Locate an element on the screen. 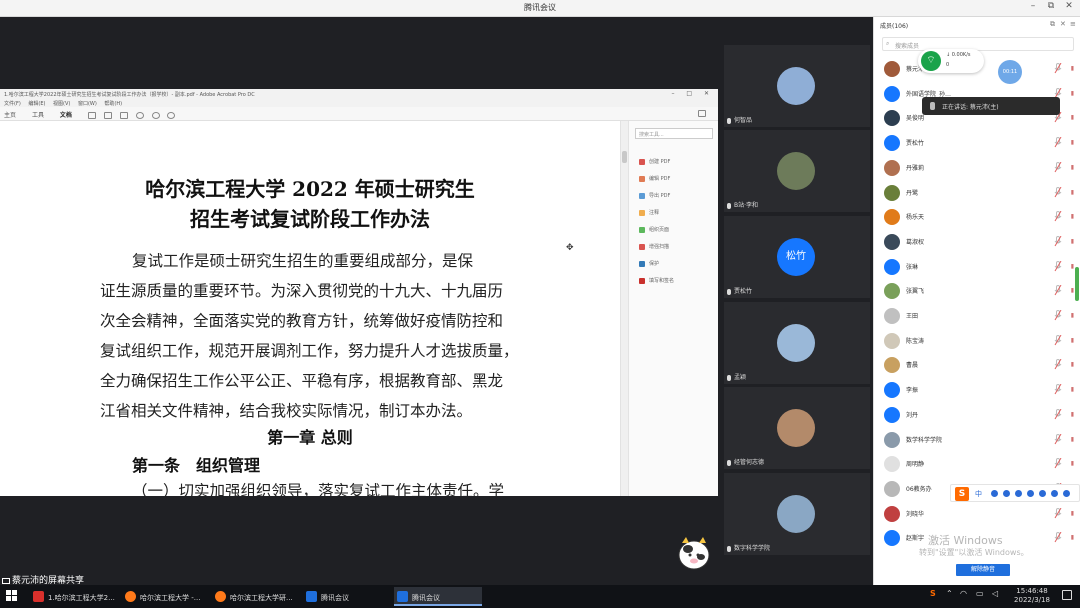 This screenshot has height=608, width=1080. tray-overflow-icon: ⌃ is located at coordinates (949, 593).